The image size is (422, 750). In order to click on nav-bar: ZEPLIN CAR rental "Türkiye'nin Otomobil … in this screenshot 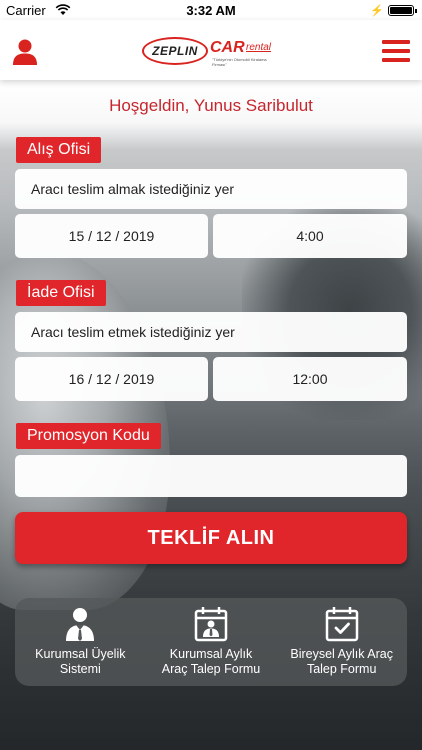, I will do `click(211, 50)`.